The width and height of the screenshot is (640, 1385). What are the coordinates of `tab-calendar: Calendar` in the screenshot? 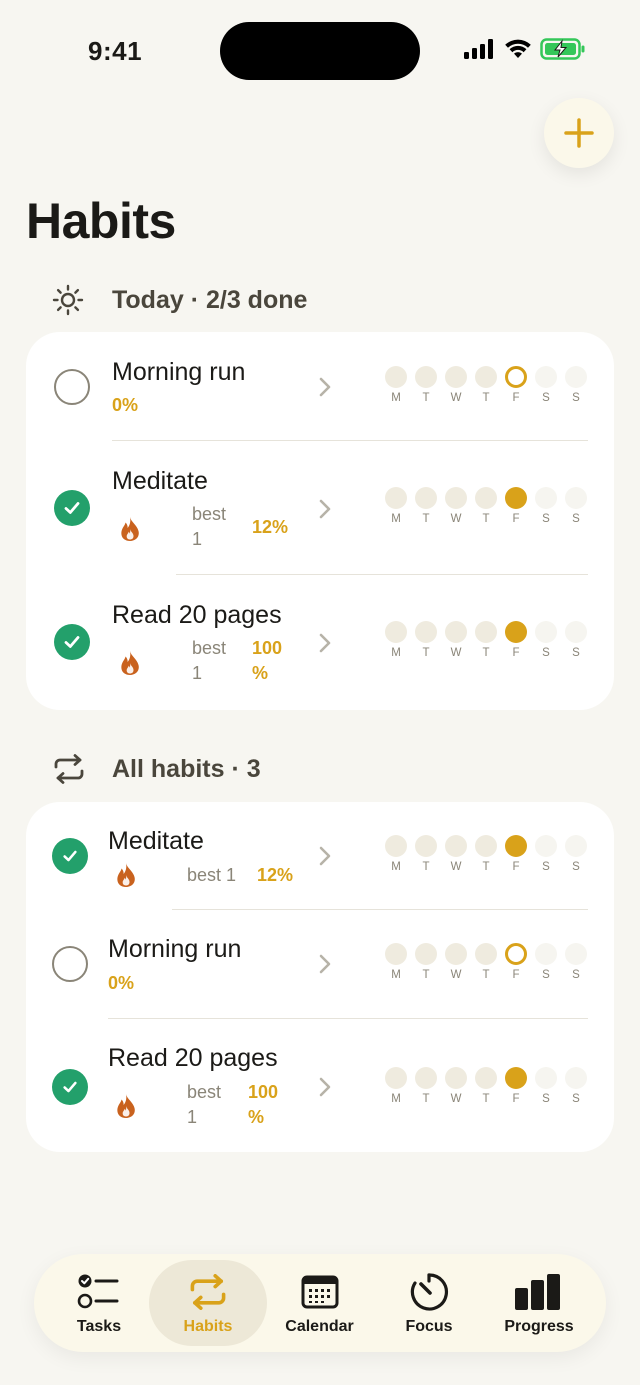 It's located at (319, 1303).